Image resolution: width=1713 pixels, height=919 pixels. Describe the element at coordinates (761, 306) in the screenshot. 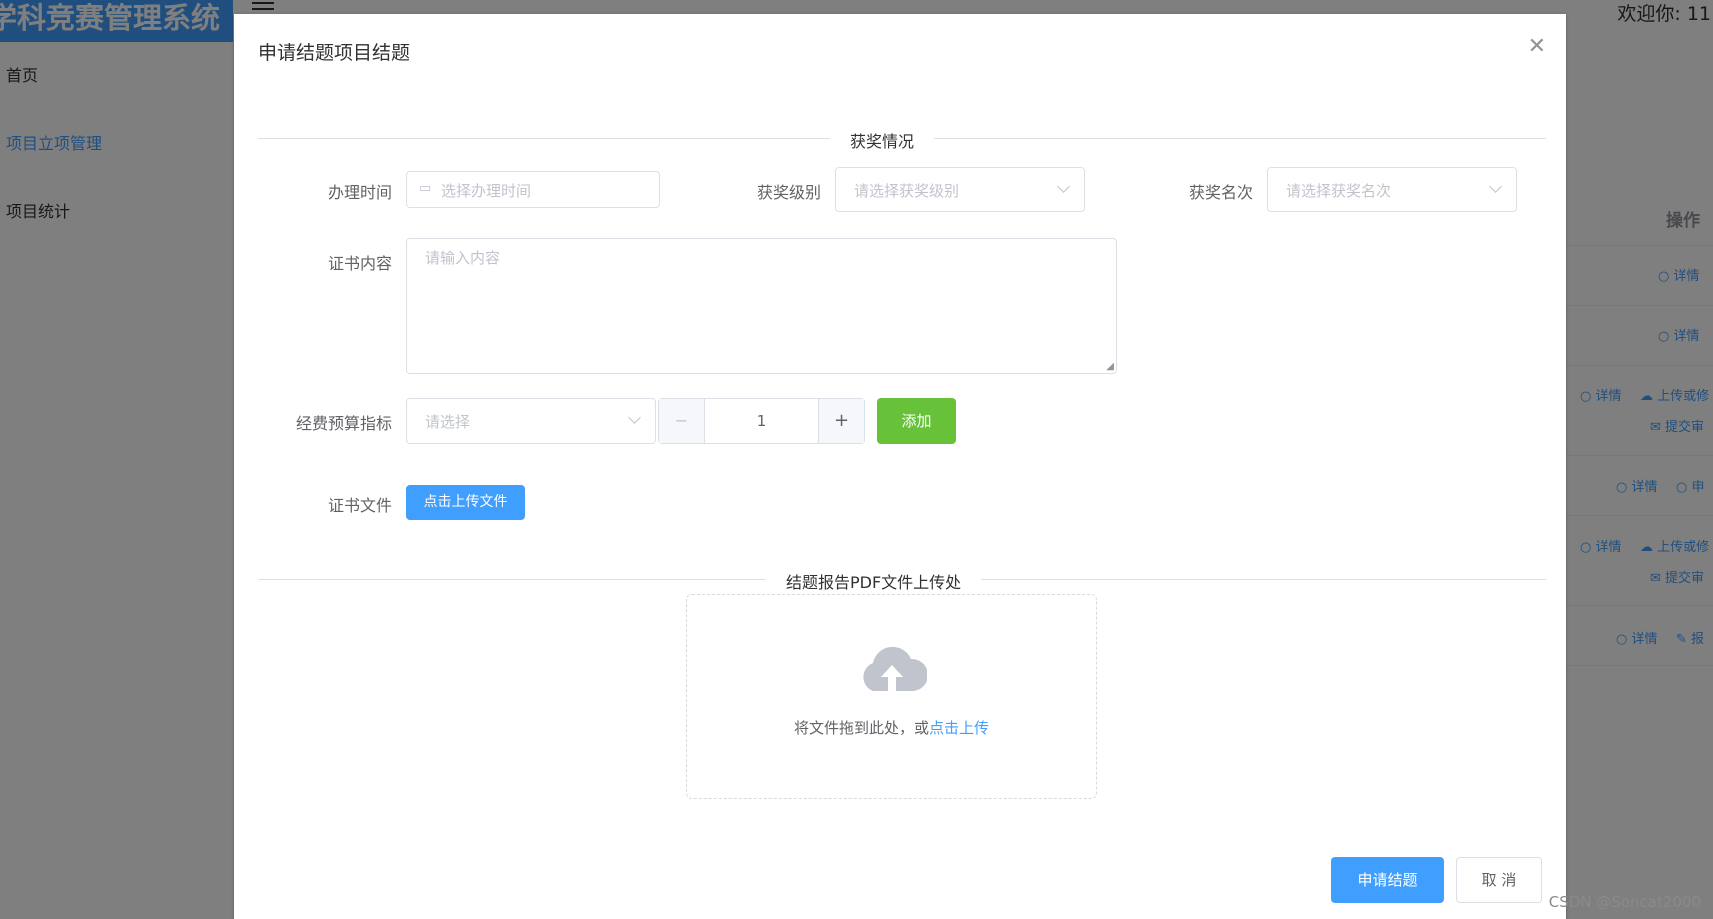

I see `certificate-content-textarea: 请输入内容 ◢` at that location.